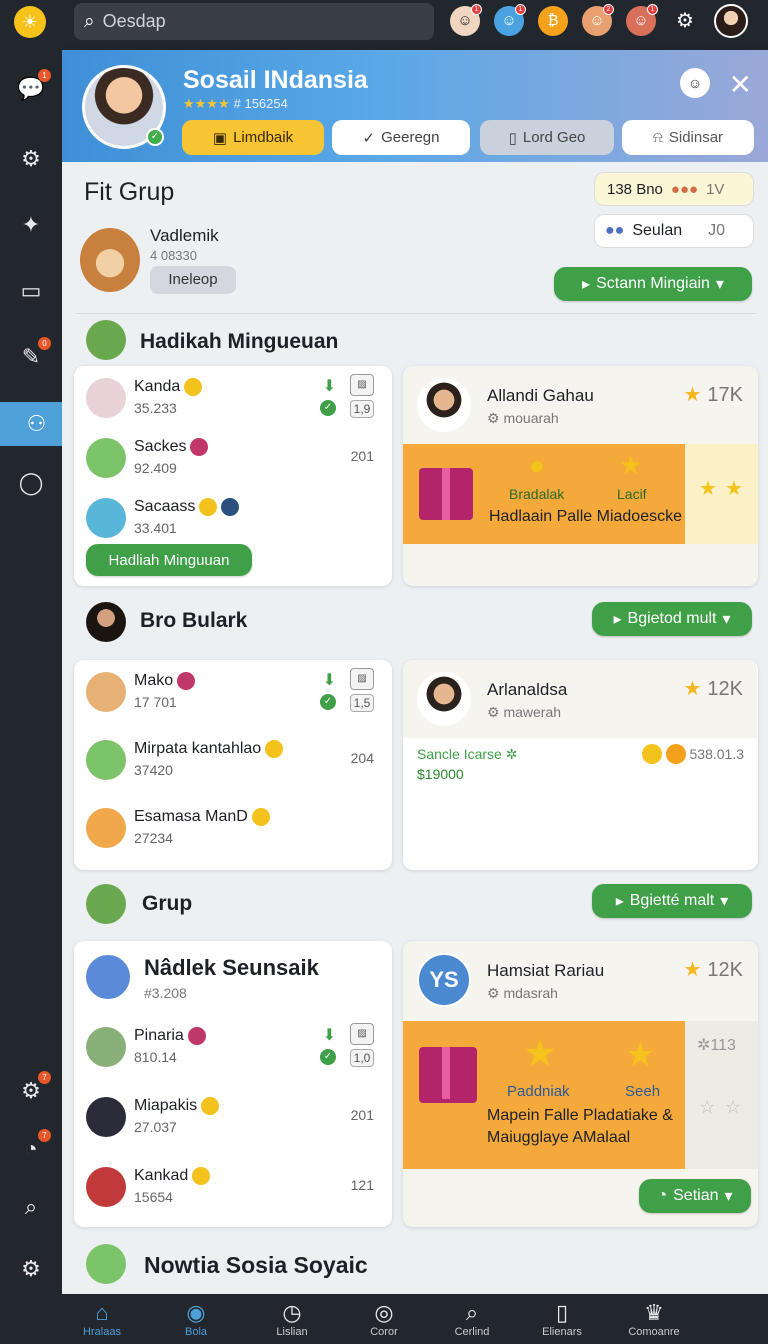 The height and width of the screenshot is (1344, 768). What do you see at coordinates (232, 1119) in the screenshot?
I see `list-item: Miapakis 27.037 201` at bounding box center [232, 1119].